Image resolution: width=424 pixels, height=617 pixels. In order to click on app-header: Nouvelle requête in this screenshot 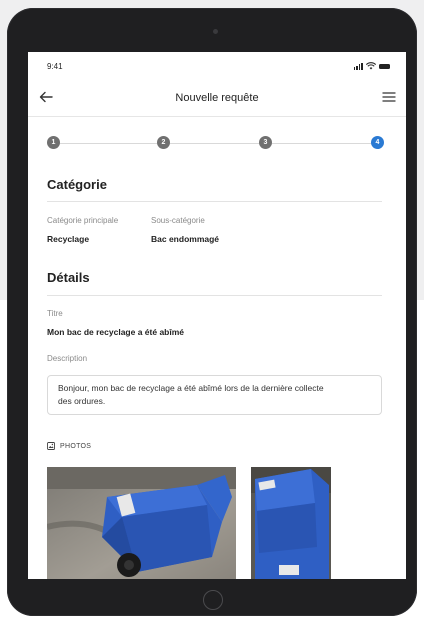, I will do `click(217, 98)`.